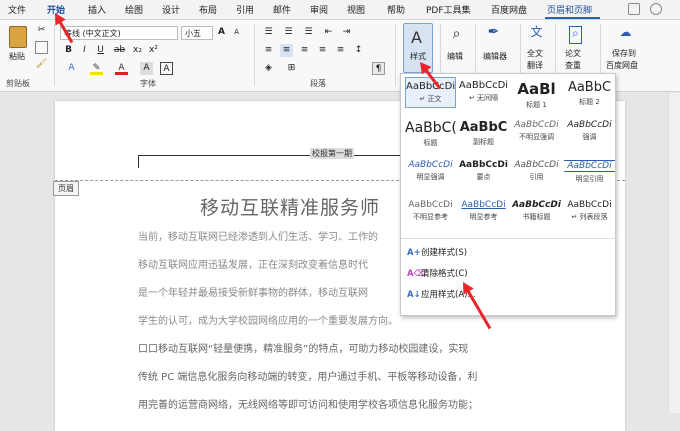 The image size is (680, 431). Describe the element at coordinates (493, 34) in the screenshot. I see `editor-icon: ✒` at that location.